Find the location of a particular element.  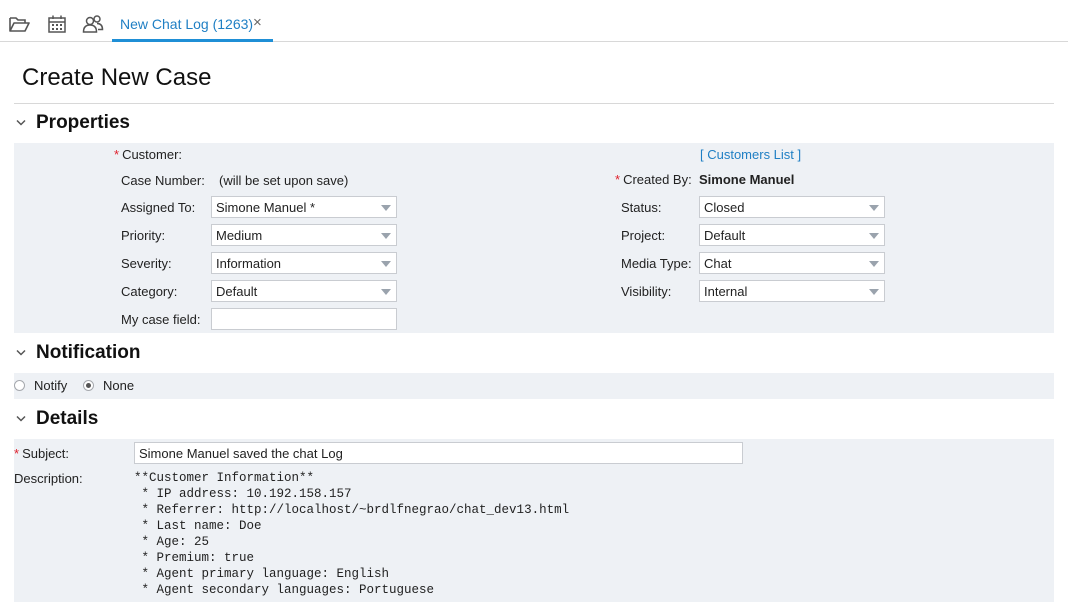

customer-label: * Customer: is located at coordinates (148, 154).